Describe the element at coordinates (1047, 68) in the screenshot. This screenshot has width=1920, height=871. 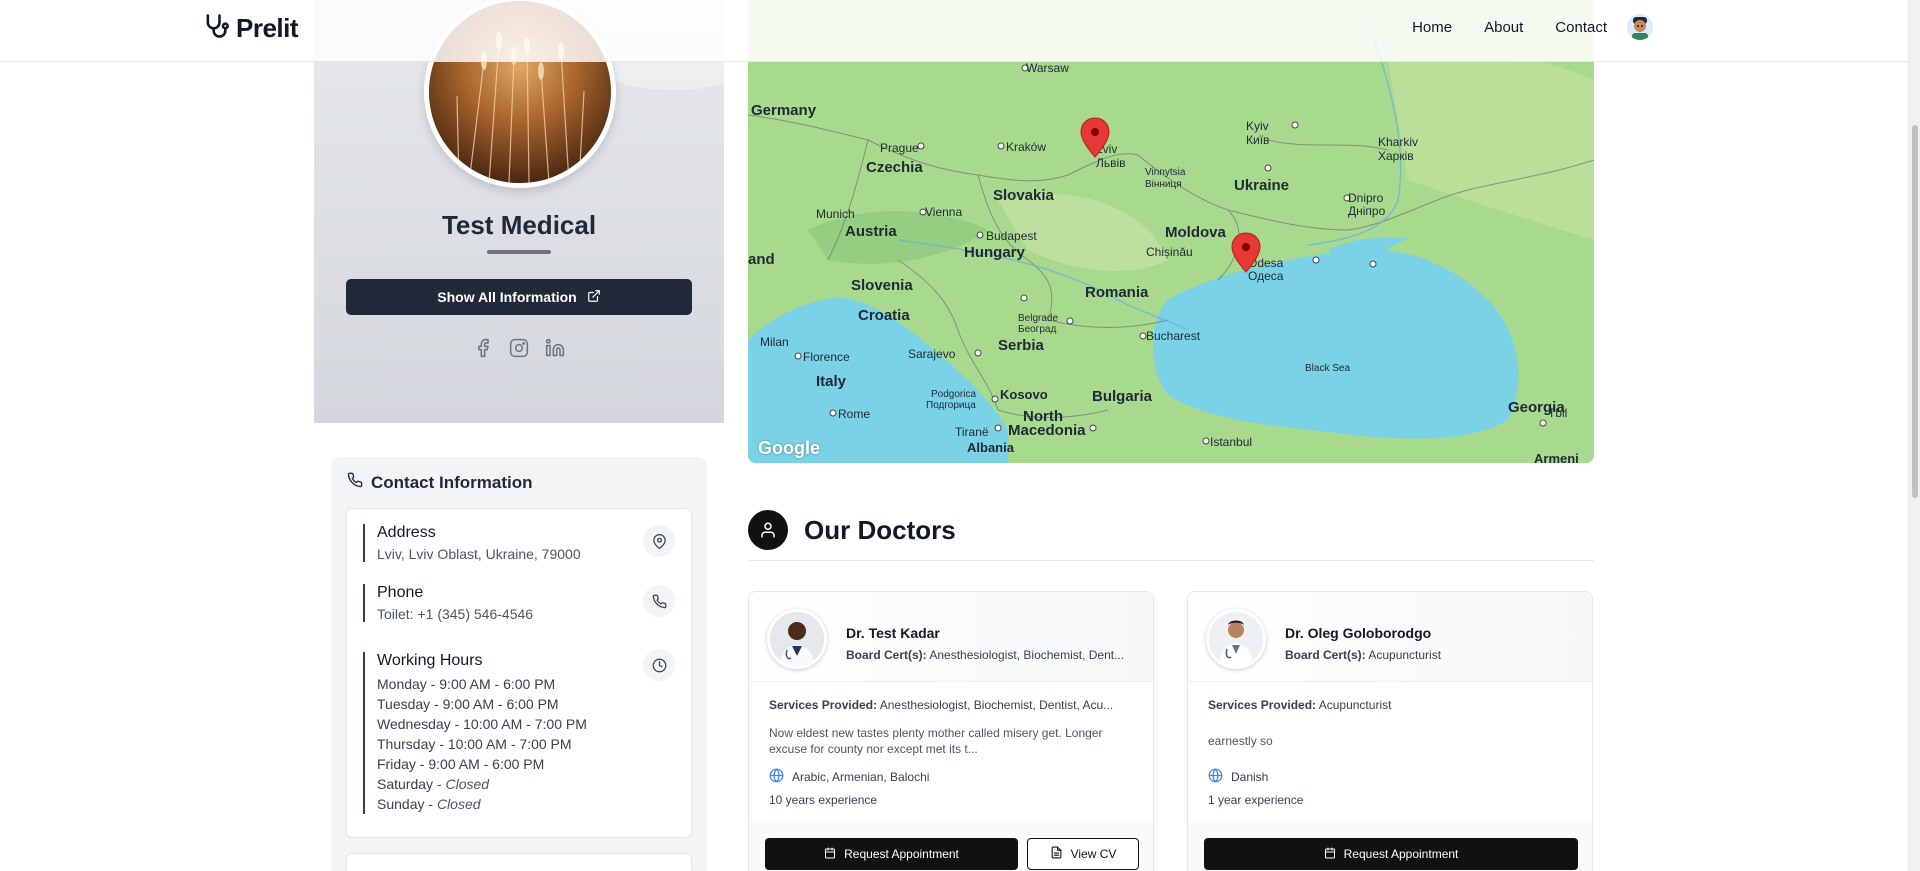
I see `svg-text: Warsaw` at that location.